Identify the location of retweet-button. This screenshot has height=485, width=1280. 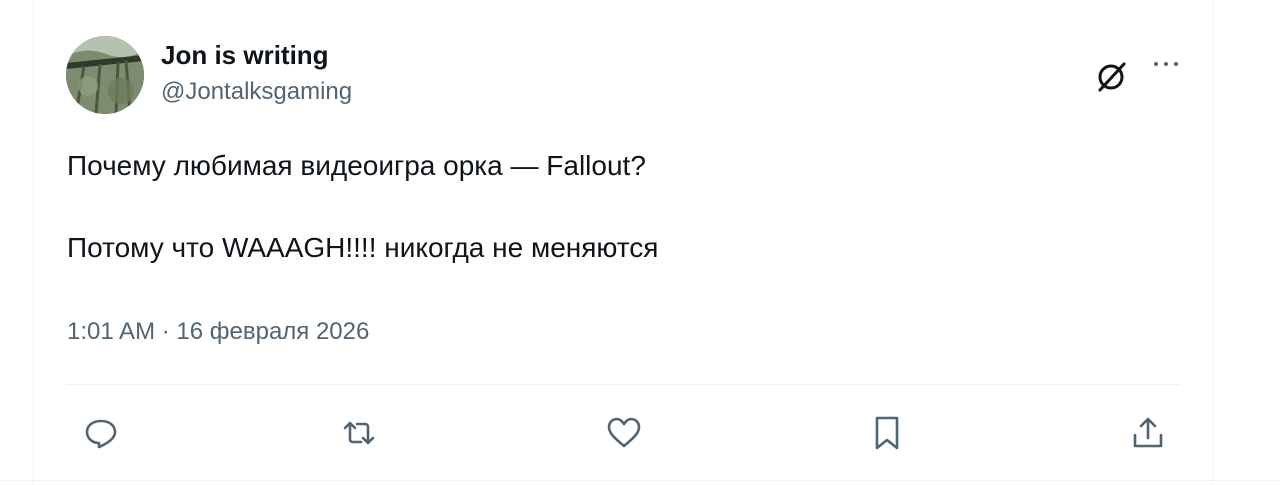
(359, 433).